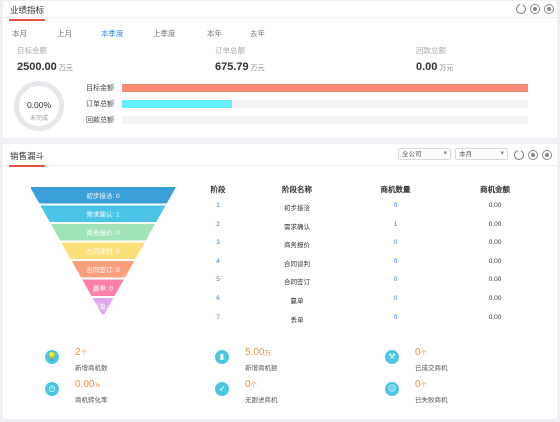 The image size is (560, 422). I want to click on funnel-refresh-icon, so click(519, 154).